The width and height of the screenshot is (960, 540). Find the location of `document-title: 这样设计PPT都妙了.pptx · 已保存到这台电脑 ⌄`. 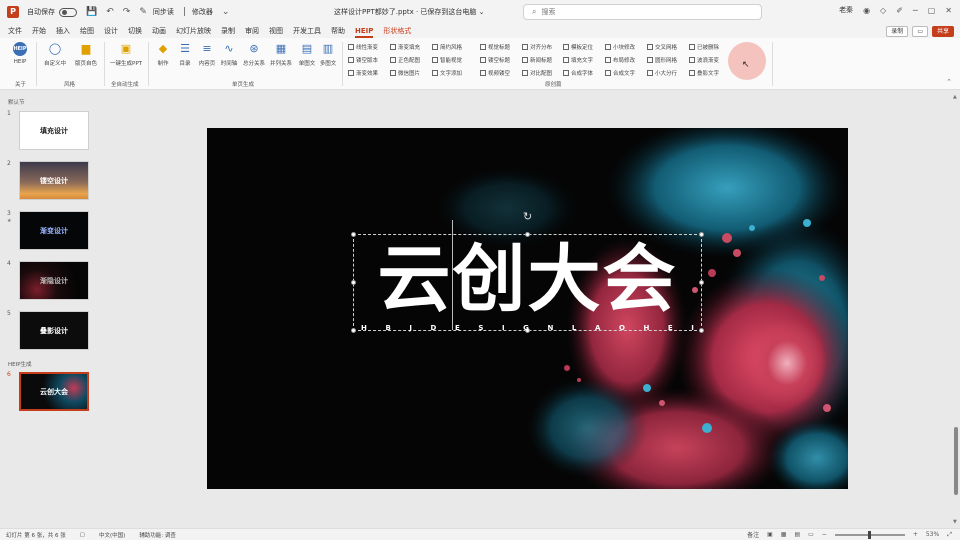

document-title: 这样设计PPT都妙了.pptx · 已保存到这台电脑 ⌄ is located at coordinates (409, 12).